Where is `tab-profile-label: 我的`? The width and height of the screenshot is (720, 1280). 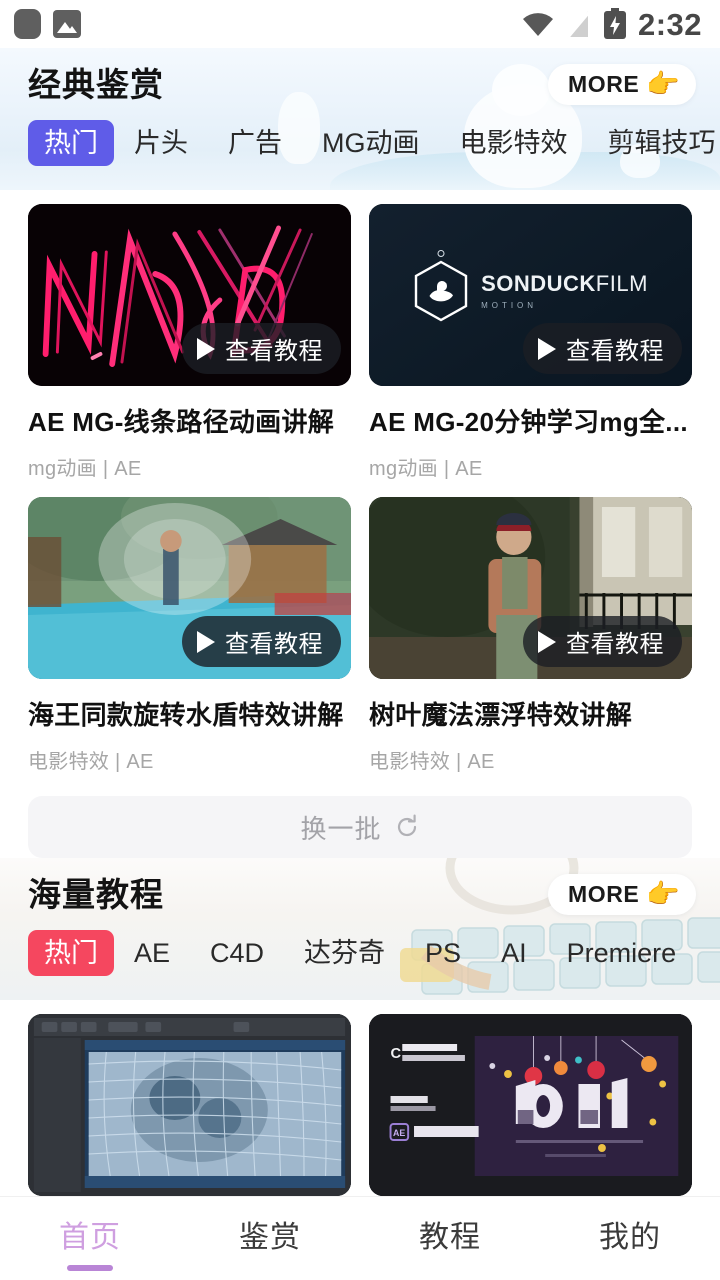 tab-profile-label: 我的 is located at coordinates (630, 1237).